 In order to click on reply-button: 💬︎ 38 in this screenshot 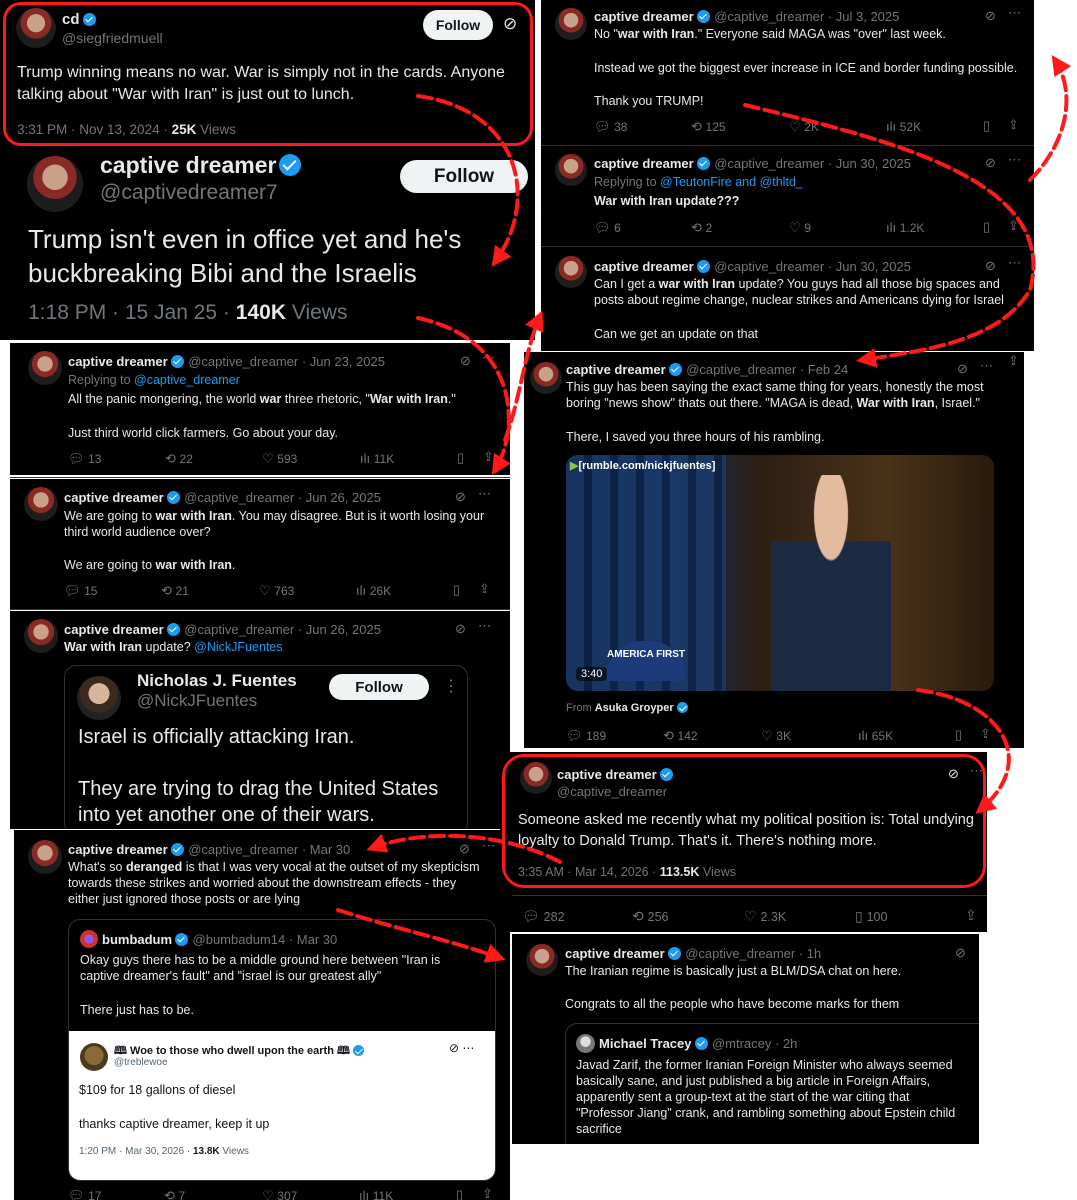, I will do `click(610, 127)`.